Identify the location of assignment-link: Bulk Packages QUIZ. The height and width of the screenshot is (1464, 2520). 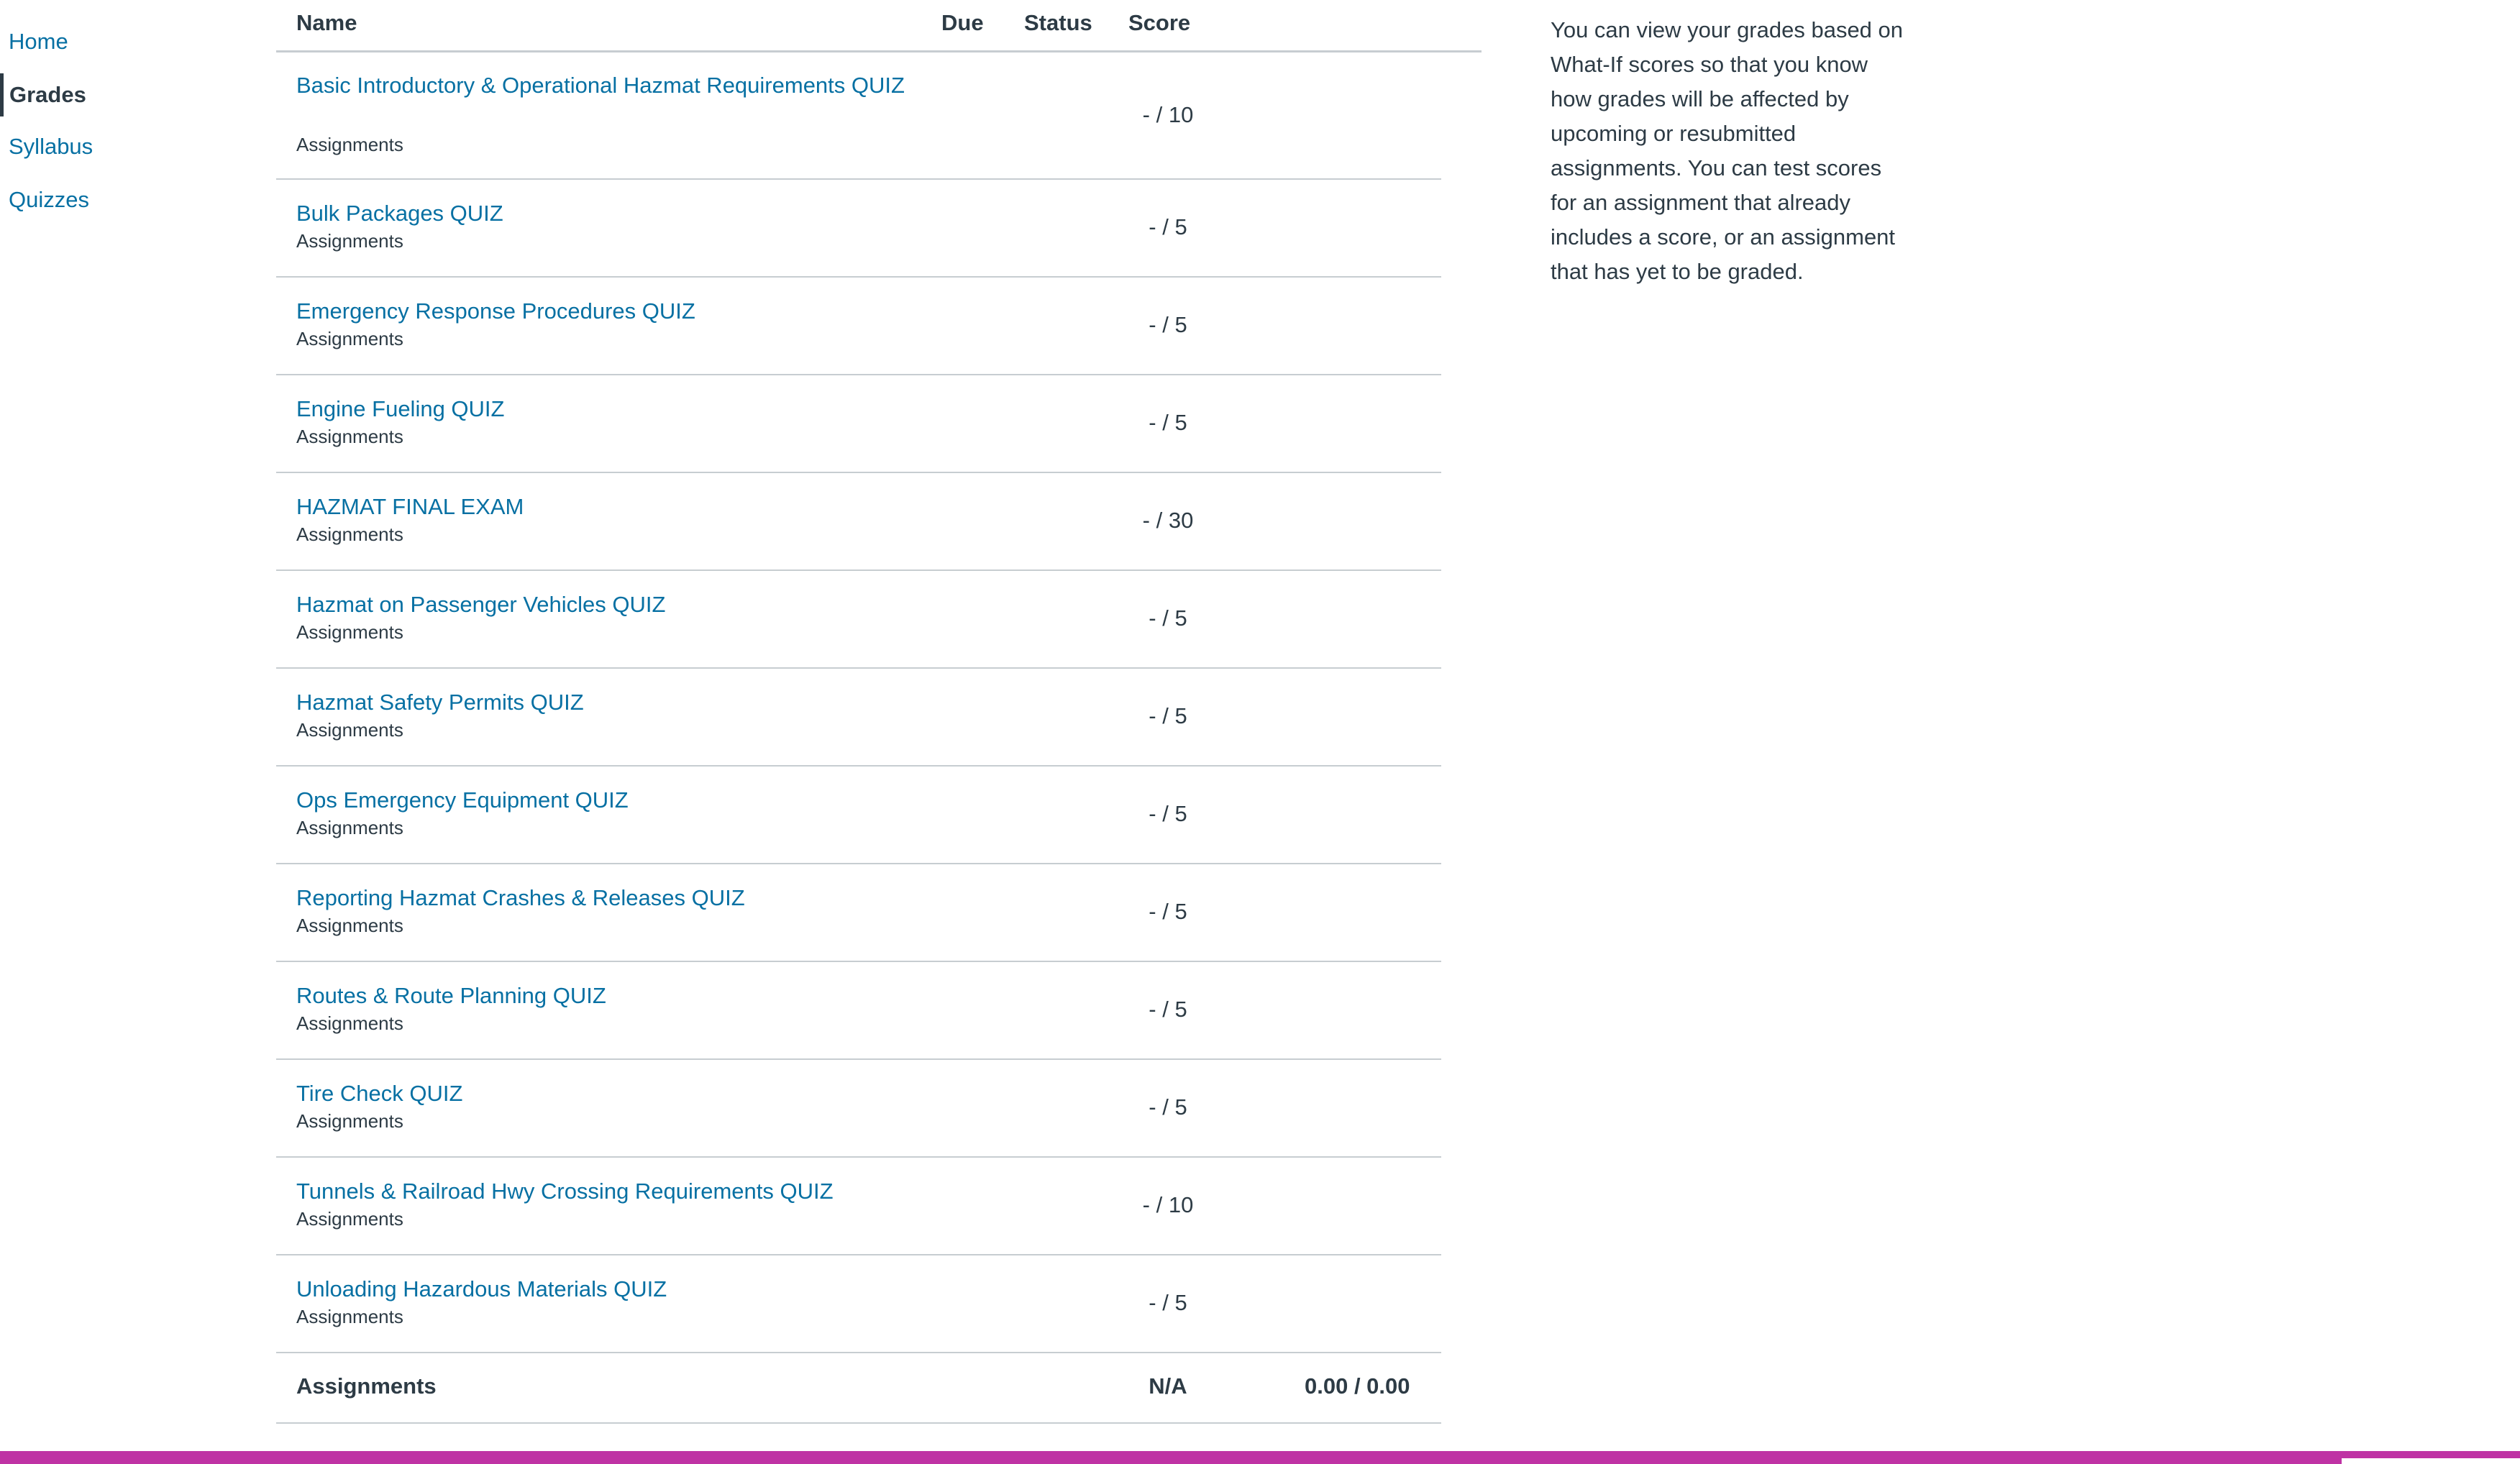
(605, 213).